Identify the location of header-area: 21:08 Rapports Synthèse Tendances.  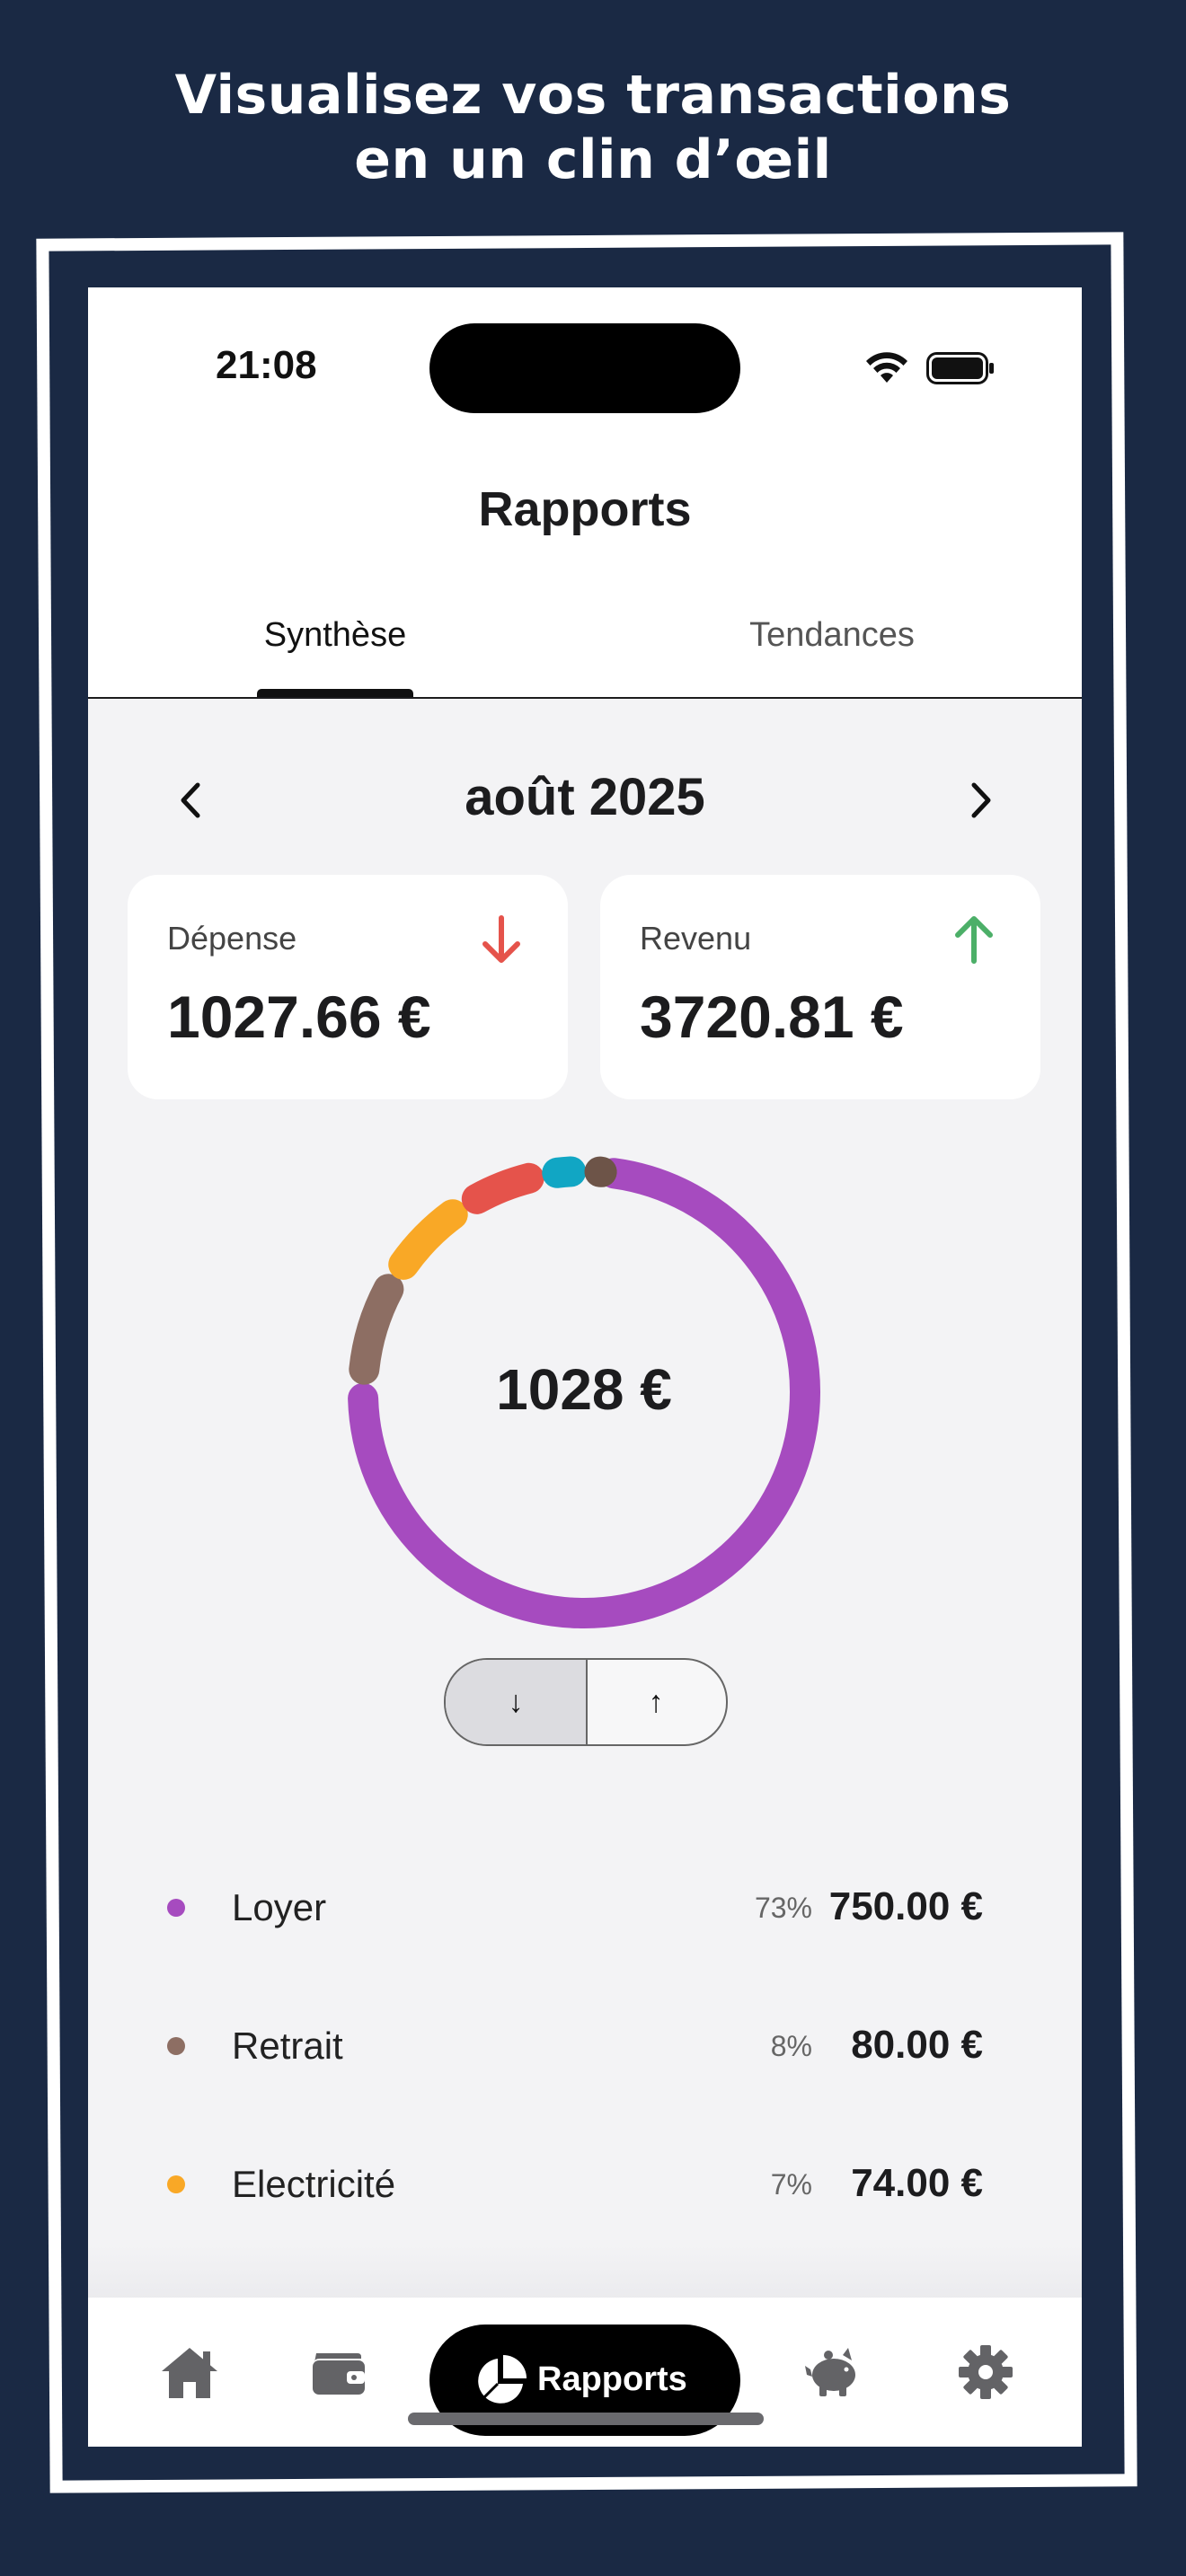
(585, 493).